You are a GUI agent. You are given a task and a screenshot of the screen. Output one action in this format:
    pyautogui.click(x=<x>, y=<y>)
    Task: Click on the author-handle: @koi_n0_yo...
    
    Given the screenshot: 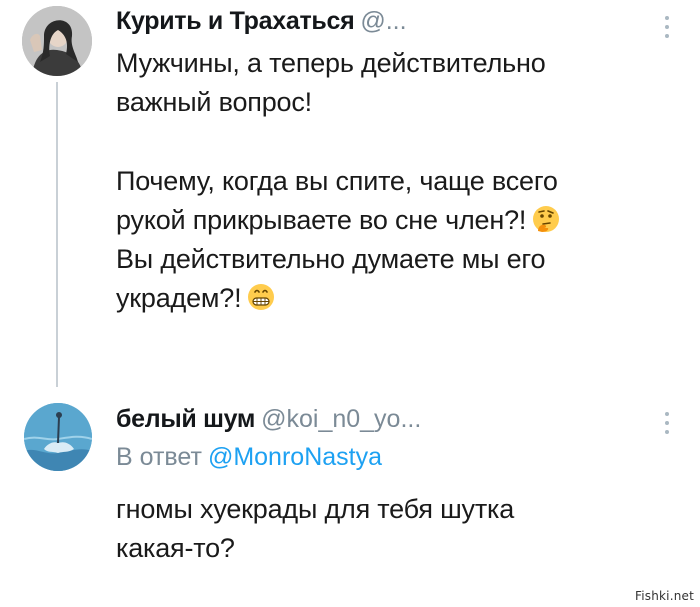 What is the action you would take?
    pyautogui.click(x=341, y=419)
    